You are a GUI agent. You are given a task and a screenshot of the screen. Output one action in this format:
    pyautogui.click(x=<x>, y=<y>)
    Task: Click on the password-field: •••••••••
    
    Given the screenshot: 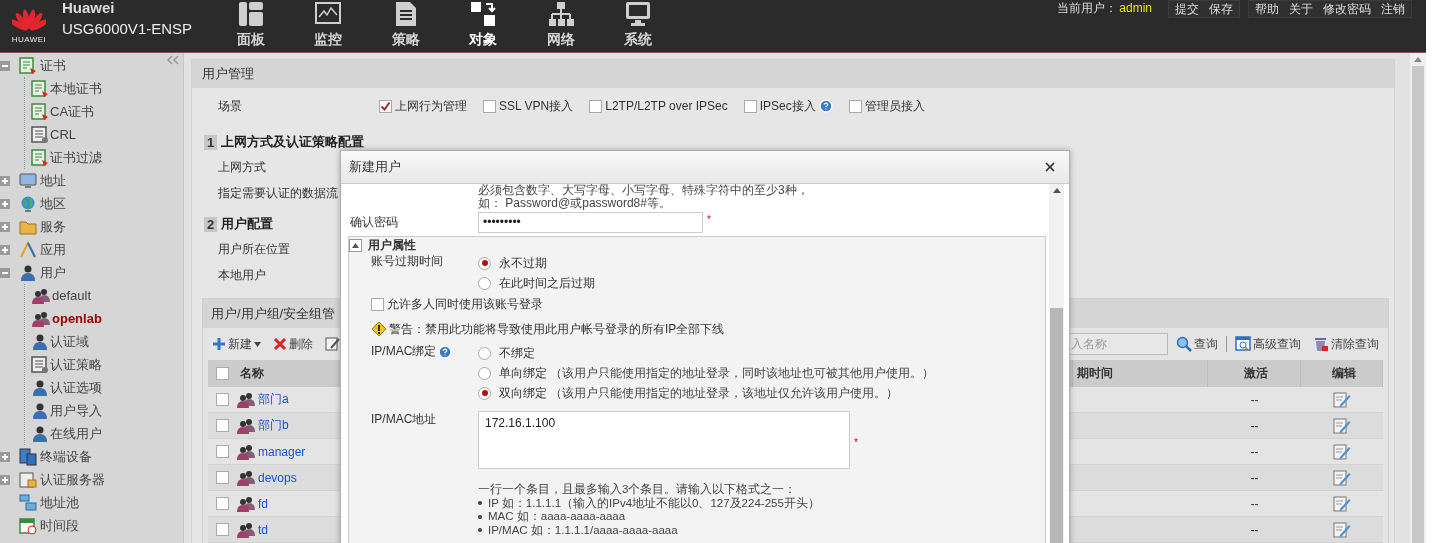 What is the action you would take?
    pyautogui.click(x=590, y=222)
    